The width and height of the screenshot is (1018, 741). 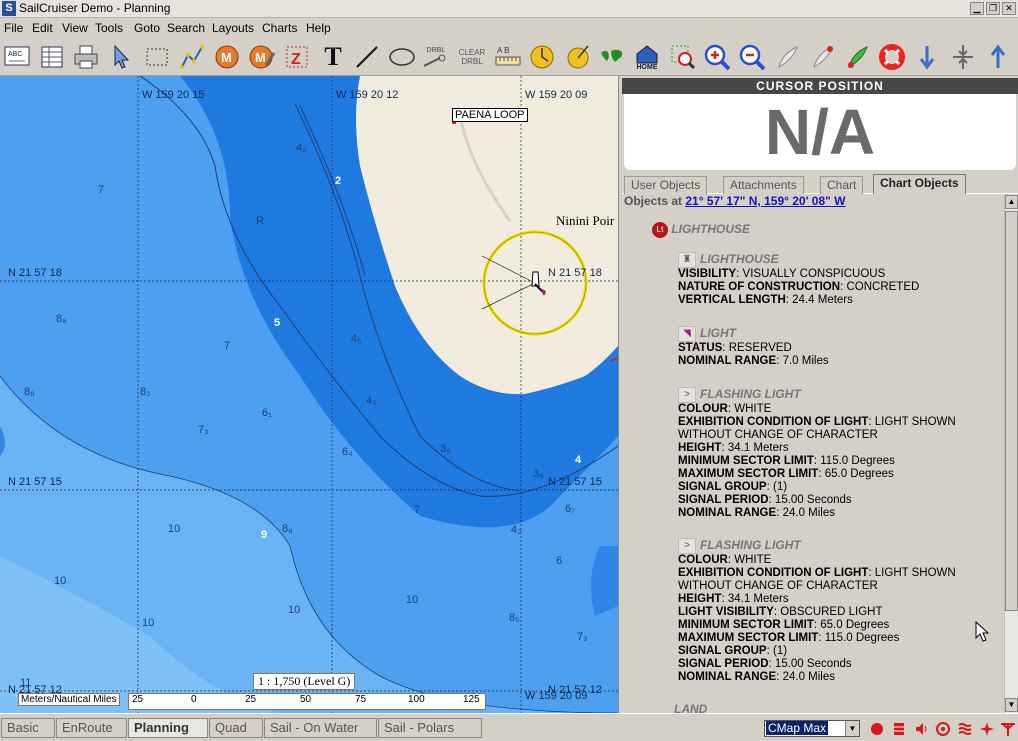 What do you see at coordinates (333, 57) in the screenshot?
I see `text-tool-icon: T` at bounding box center [333, 57].